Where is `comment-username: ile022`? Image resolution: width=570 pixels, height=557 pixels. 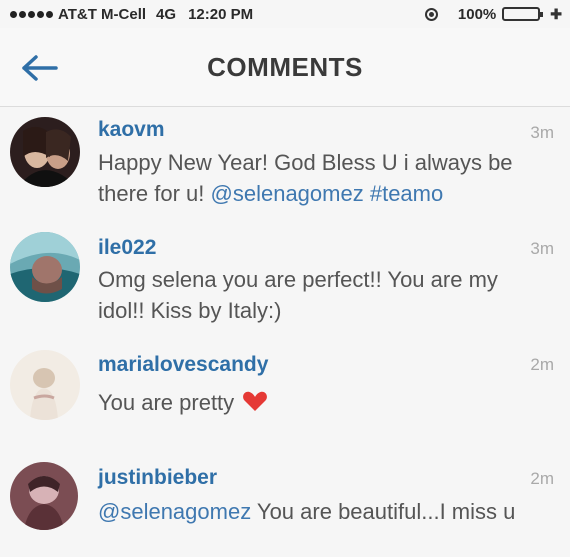 comment-username: ile022 is located at coordinates (127, 248).